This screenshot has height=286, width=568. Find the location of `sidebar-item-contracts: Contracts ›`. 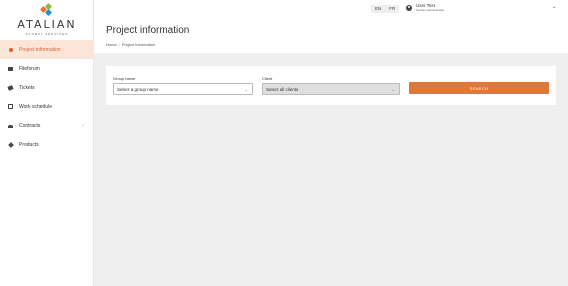

sidebar-item-contracts: Contracts › is located at coordinates (47, 125).